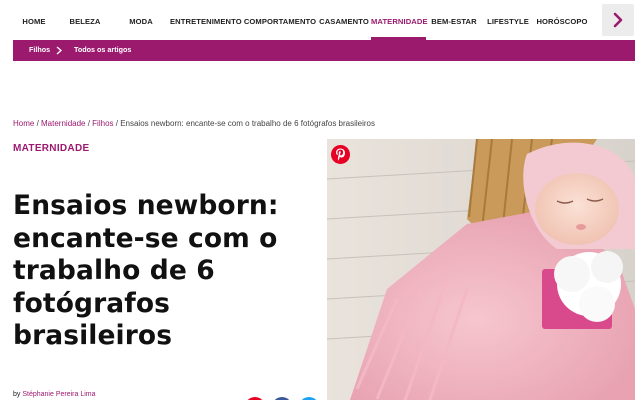  Describe the element at coordinates (102, 123) in the screenshot. I see `breadcrumb-filhos: Filhos` at that location.